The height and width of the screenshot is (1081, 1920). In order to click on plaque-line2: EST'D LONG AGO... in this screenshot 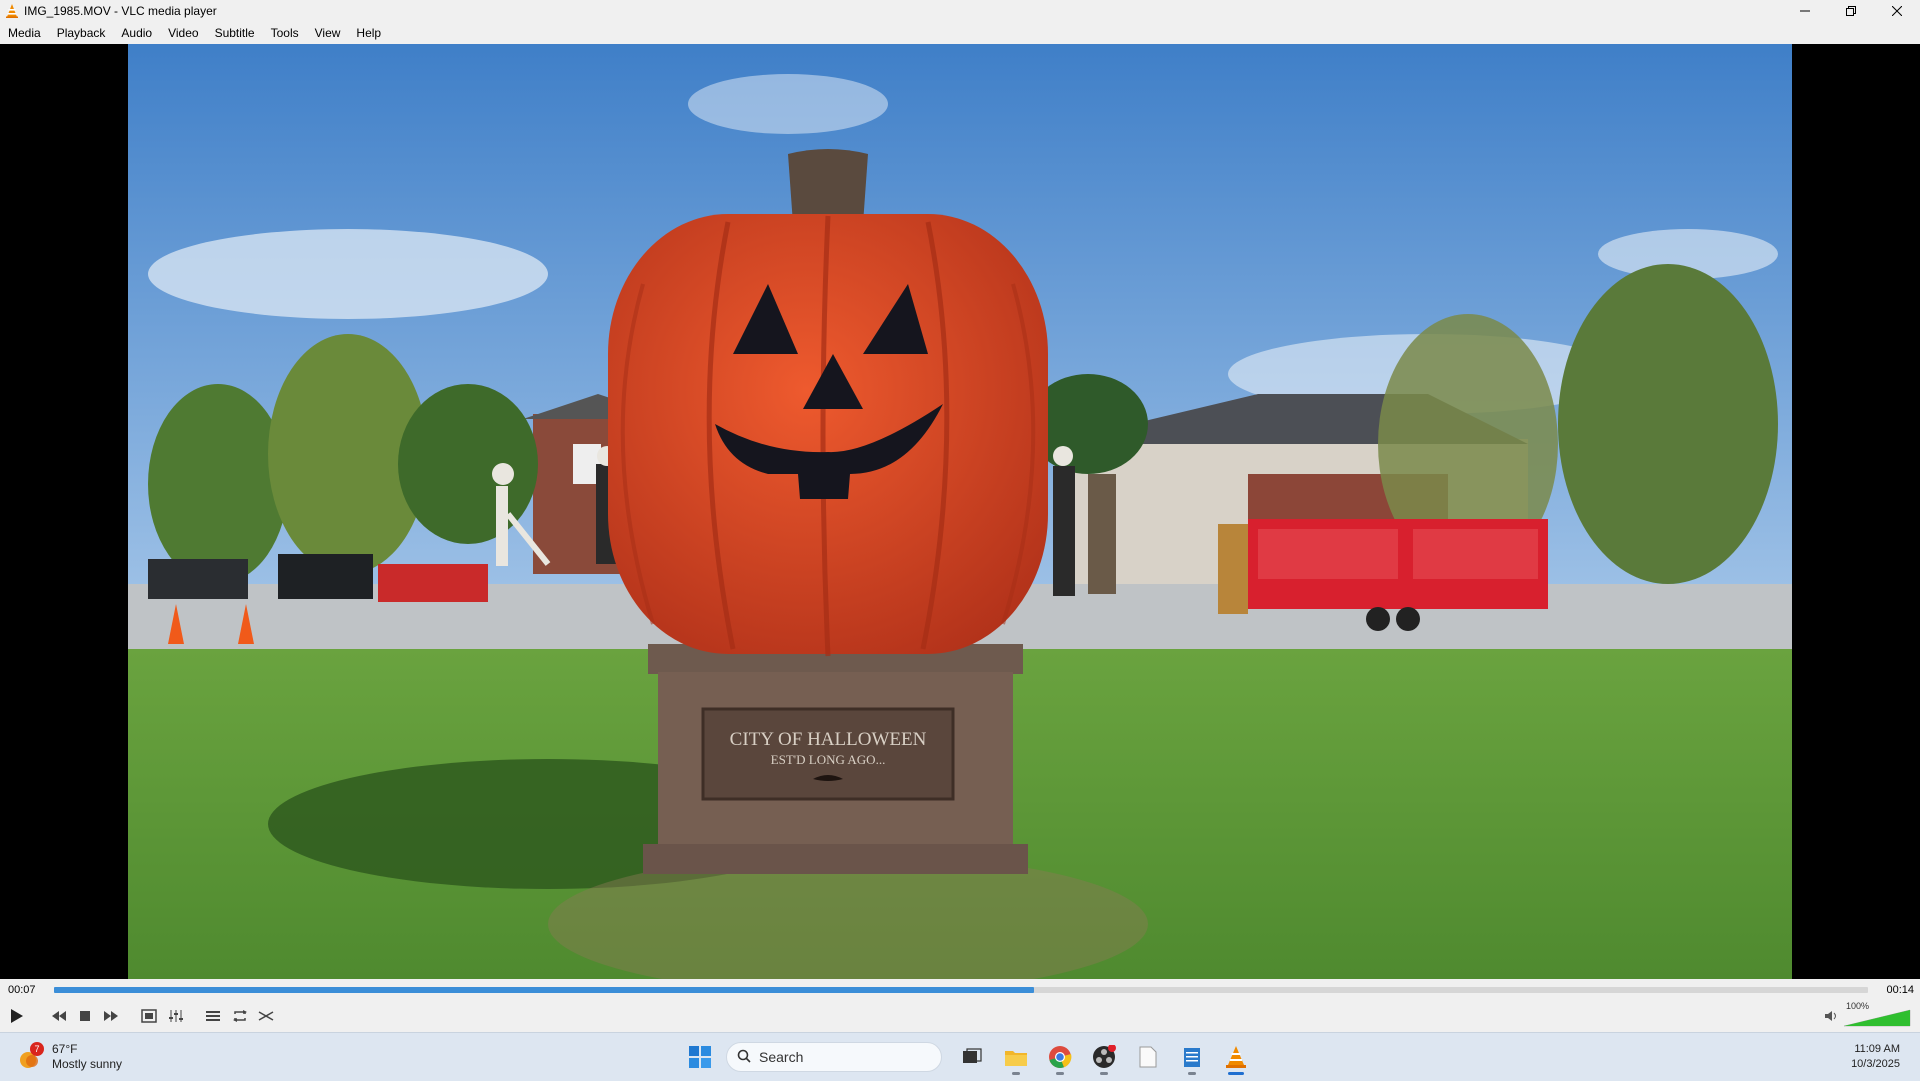, I will do `click(828, 759)`.